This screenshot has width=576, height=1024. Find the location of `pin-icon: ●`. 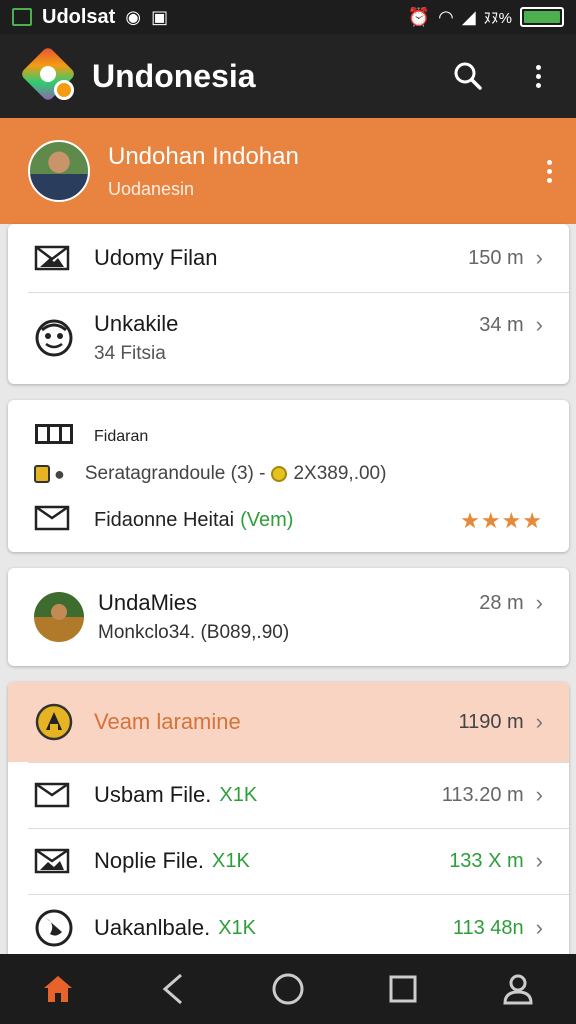

pin-icon: ● is located at coordinates (59, 473).